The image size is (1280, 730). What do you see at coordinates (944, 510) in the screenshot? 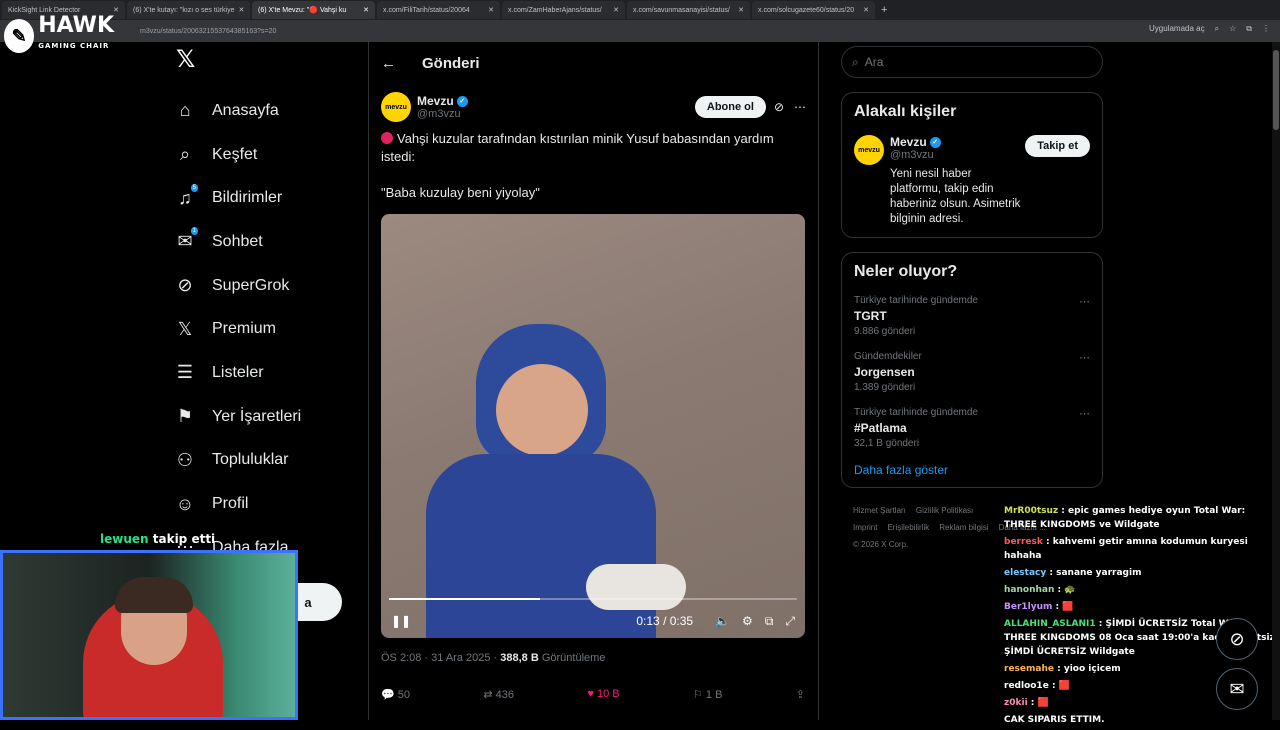
I see `footer-link: Gizlilik Politikası` at bounding box center [944, 510].